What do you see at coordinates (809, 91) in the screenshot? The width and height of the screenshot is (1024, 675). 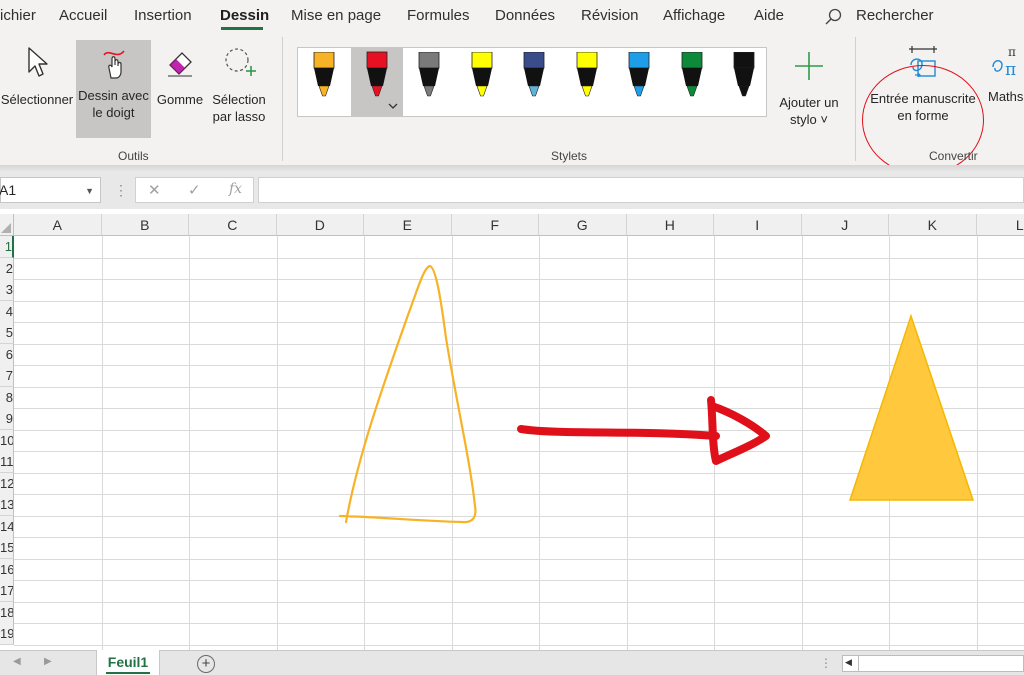 I see `add-pen-button: Ajouter un stylo ˅` at bounding box center [809, 91].